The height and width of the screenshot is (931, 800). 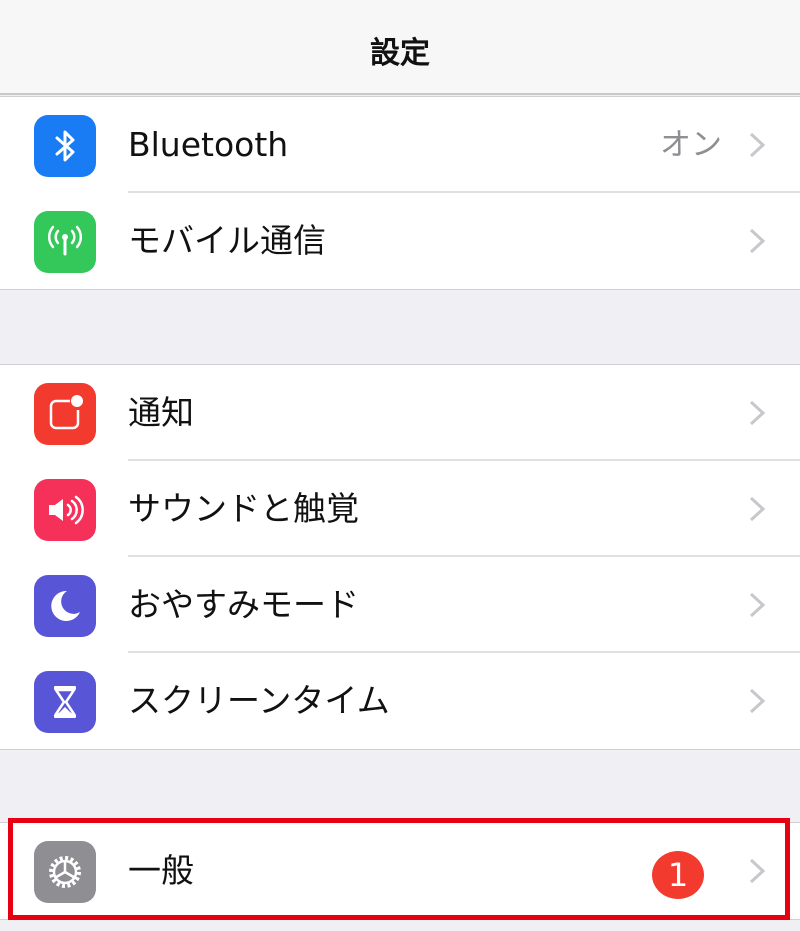 I want to click on hourglass-icon, so click(x=65, y=702).